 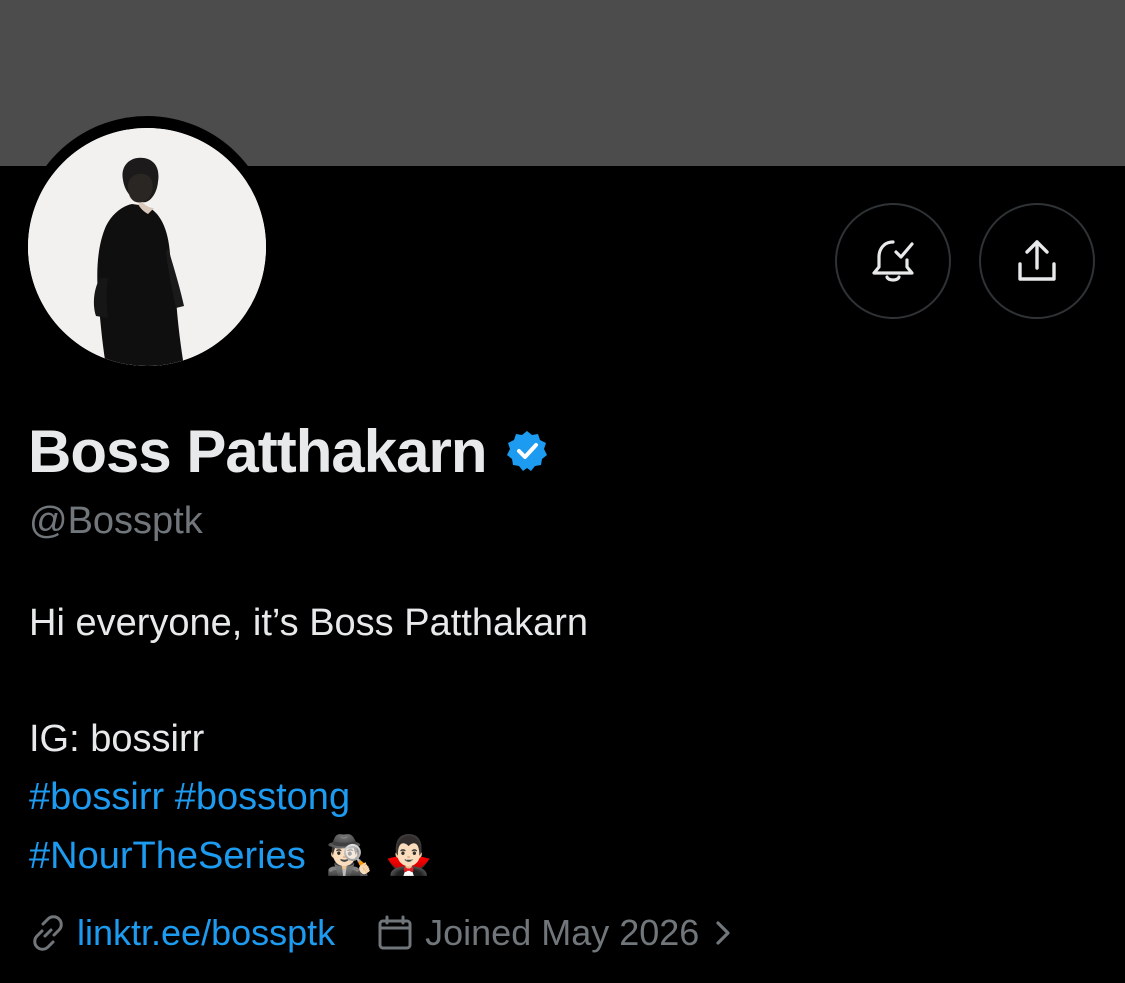 What do you see at coordinates (723, 933) in the screenshot?
I see `chevron-right-icon` at bounding box center [723, 933].